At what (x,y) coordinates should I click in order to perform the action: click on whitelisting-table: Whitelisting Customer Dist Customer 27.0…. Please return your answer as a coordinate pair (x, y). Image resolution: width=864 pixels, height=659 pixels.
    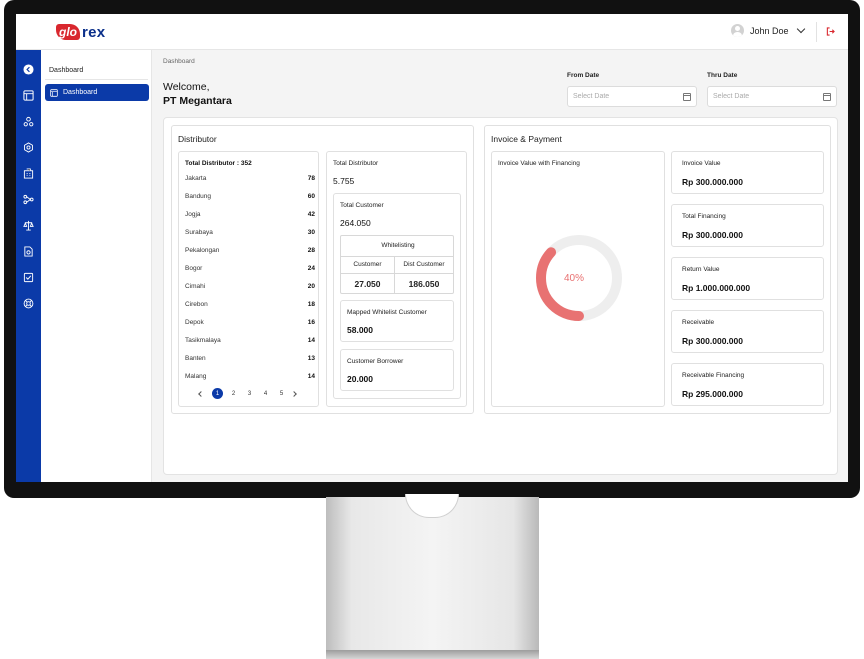
    Looking at the image, I should click on (397, 264).